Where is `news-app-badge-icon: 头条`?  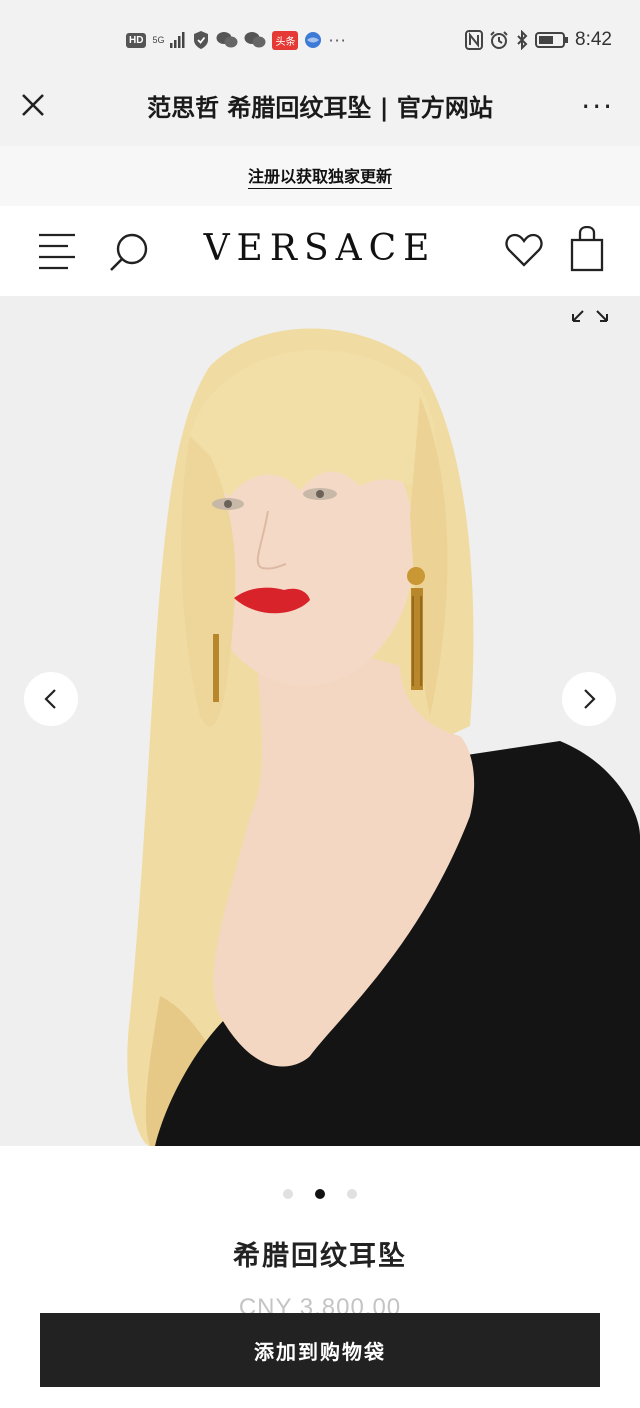
news-app-badge-icon: 头条 is located at coordinates (285, 40).